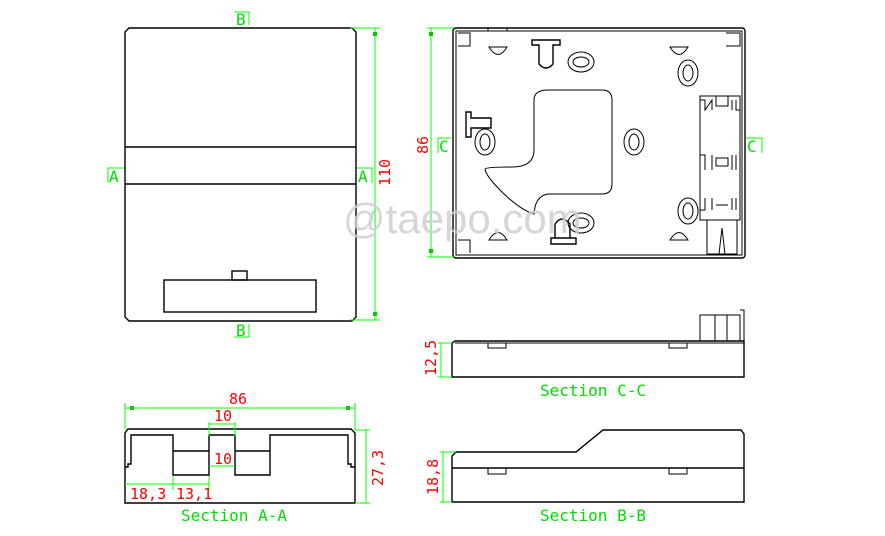  Describe the element at coordinates (598, 359) in the screenshot. I see `section-cc-outline` at that location.